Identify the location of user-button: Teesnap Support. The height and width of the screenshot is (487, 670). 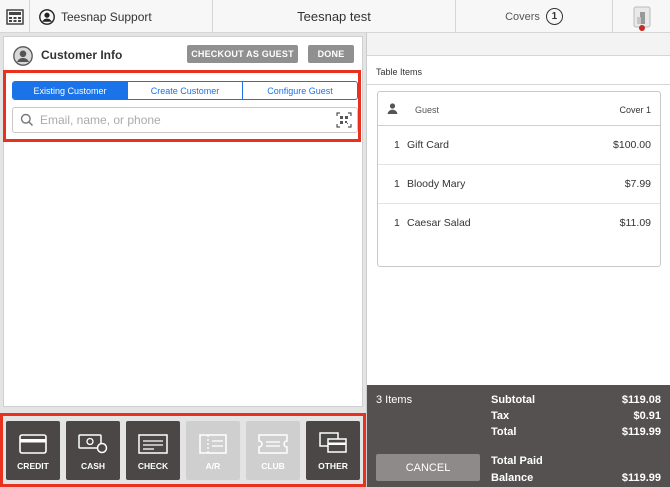
(121, 16).